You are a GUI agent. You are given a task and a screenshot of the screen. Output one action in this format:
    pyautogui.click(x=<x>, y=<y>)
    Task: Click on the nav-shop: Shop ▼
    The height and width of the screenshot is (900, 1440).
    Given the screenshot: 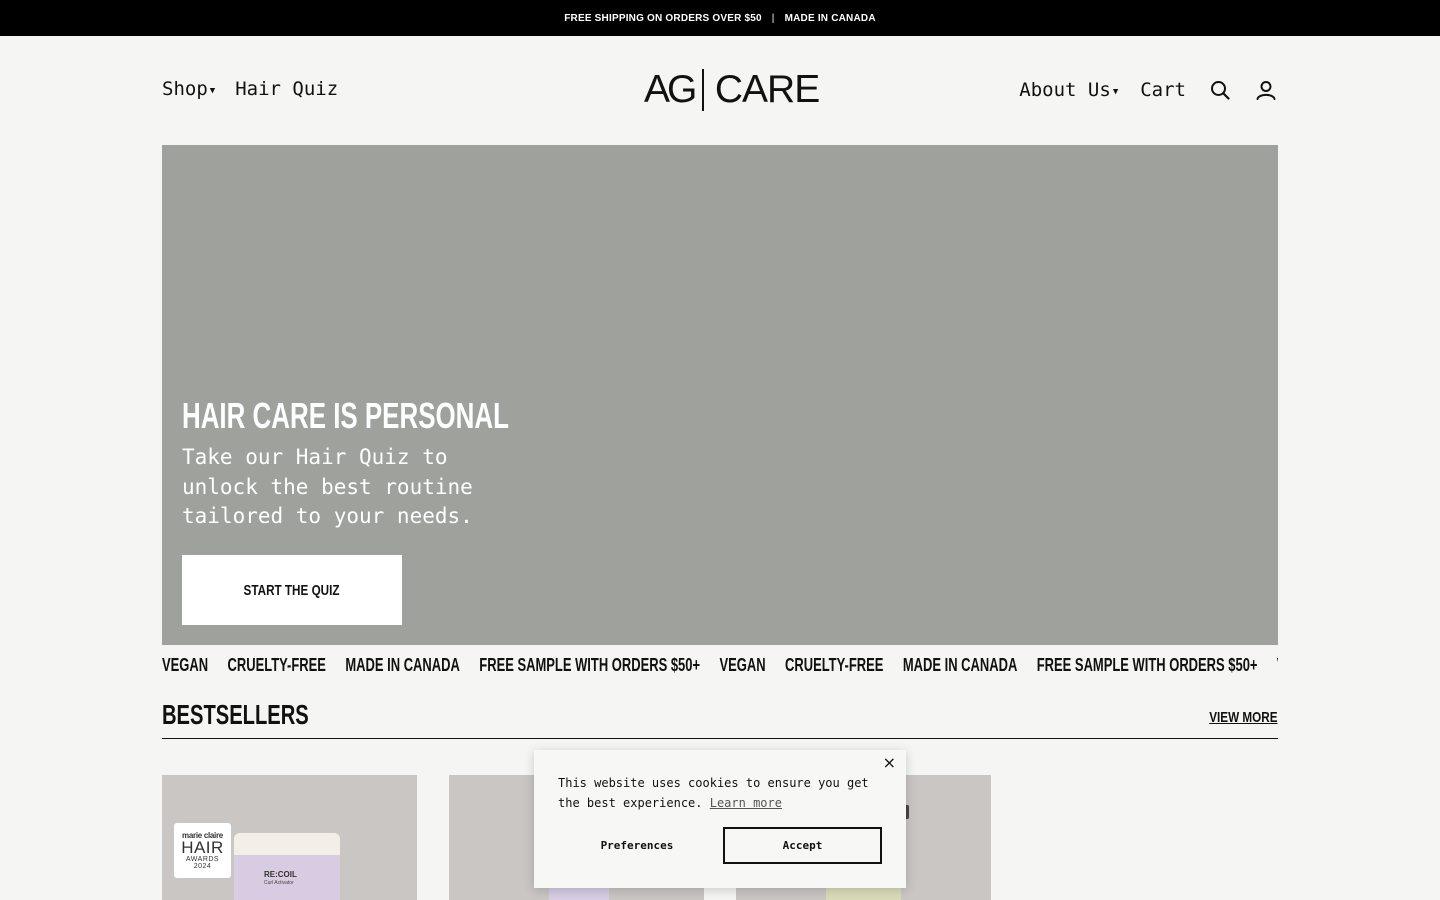 What is the action you would take?
    pyautogui.click(x=188, y=89)
    